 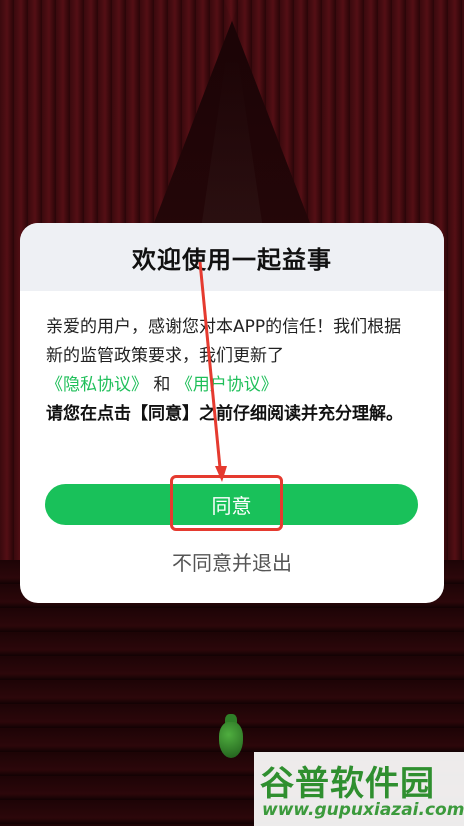 I want to click on watermark-url: www.gupuxiazai.com, so click(x=363, y=810).